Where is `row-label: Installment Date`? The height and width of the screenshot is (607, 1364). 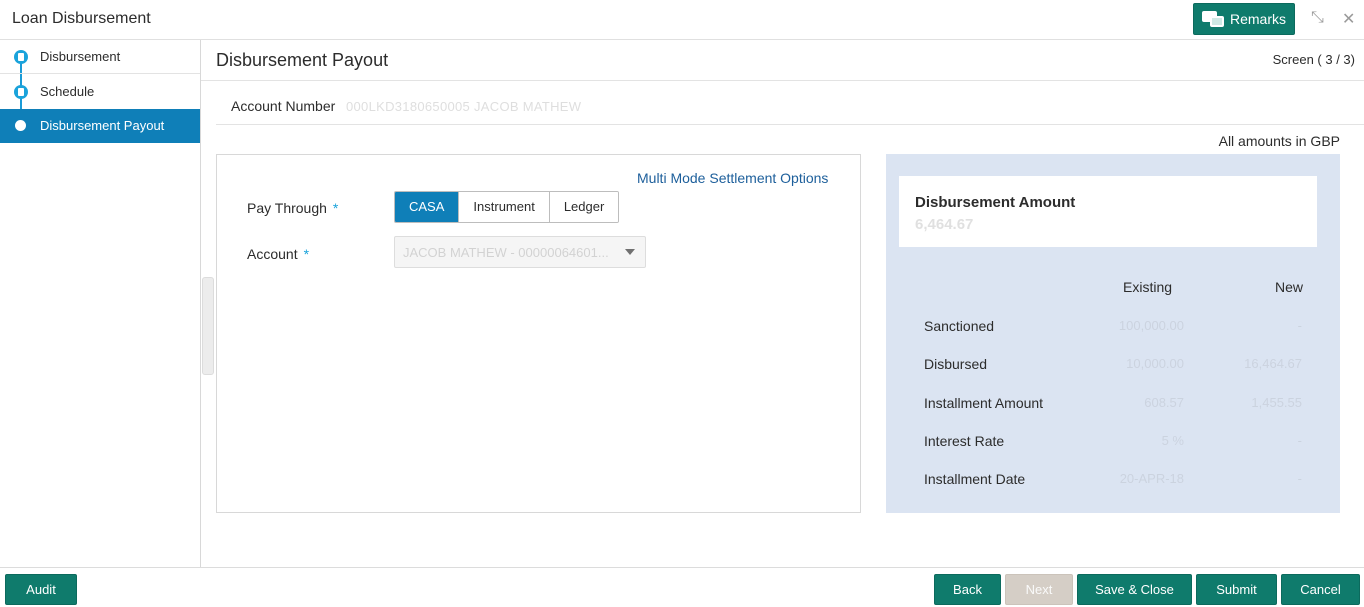
row-label: Installment Date is located at coordinates (975, 479).